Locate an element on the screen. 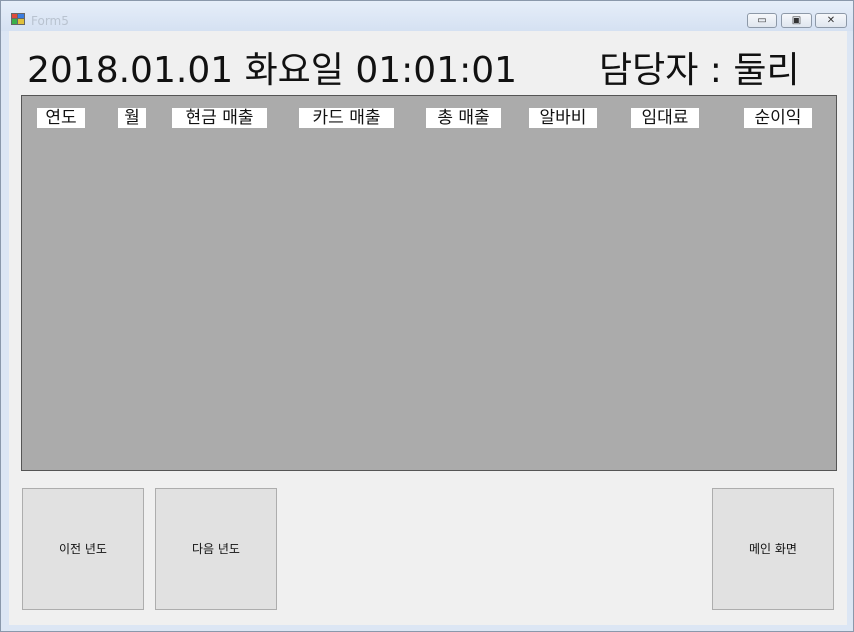  column-header-total-sales: 총 매출 is located at coordinates (463, 118).